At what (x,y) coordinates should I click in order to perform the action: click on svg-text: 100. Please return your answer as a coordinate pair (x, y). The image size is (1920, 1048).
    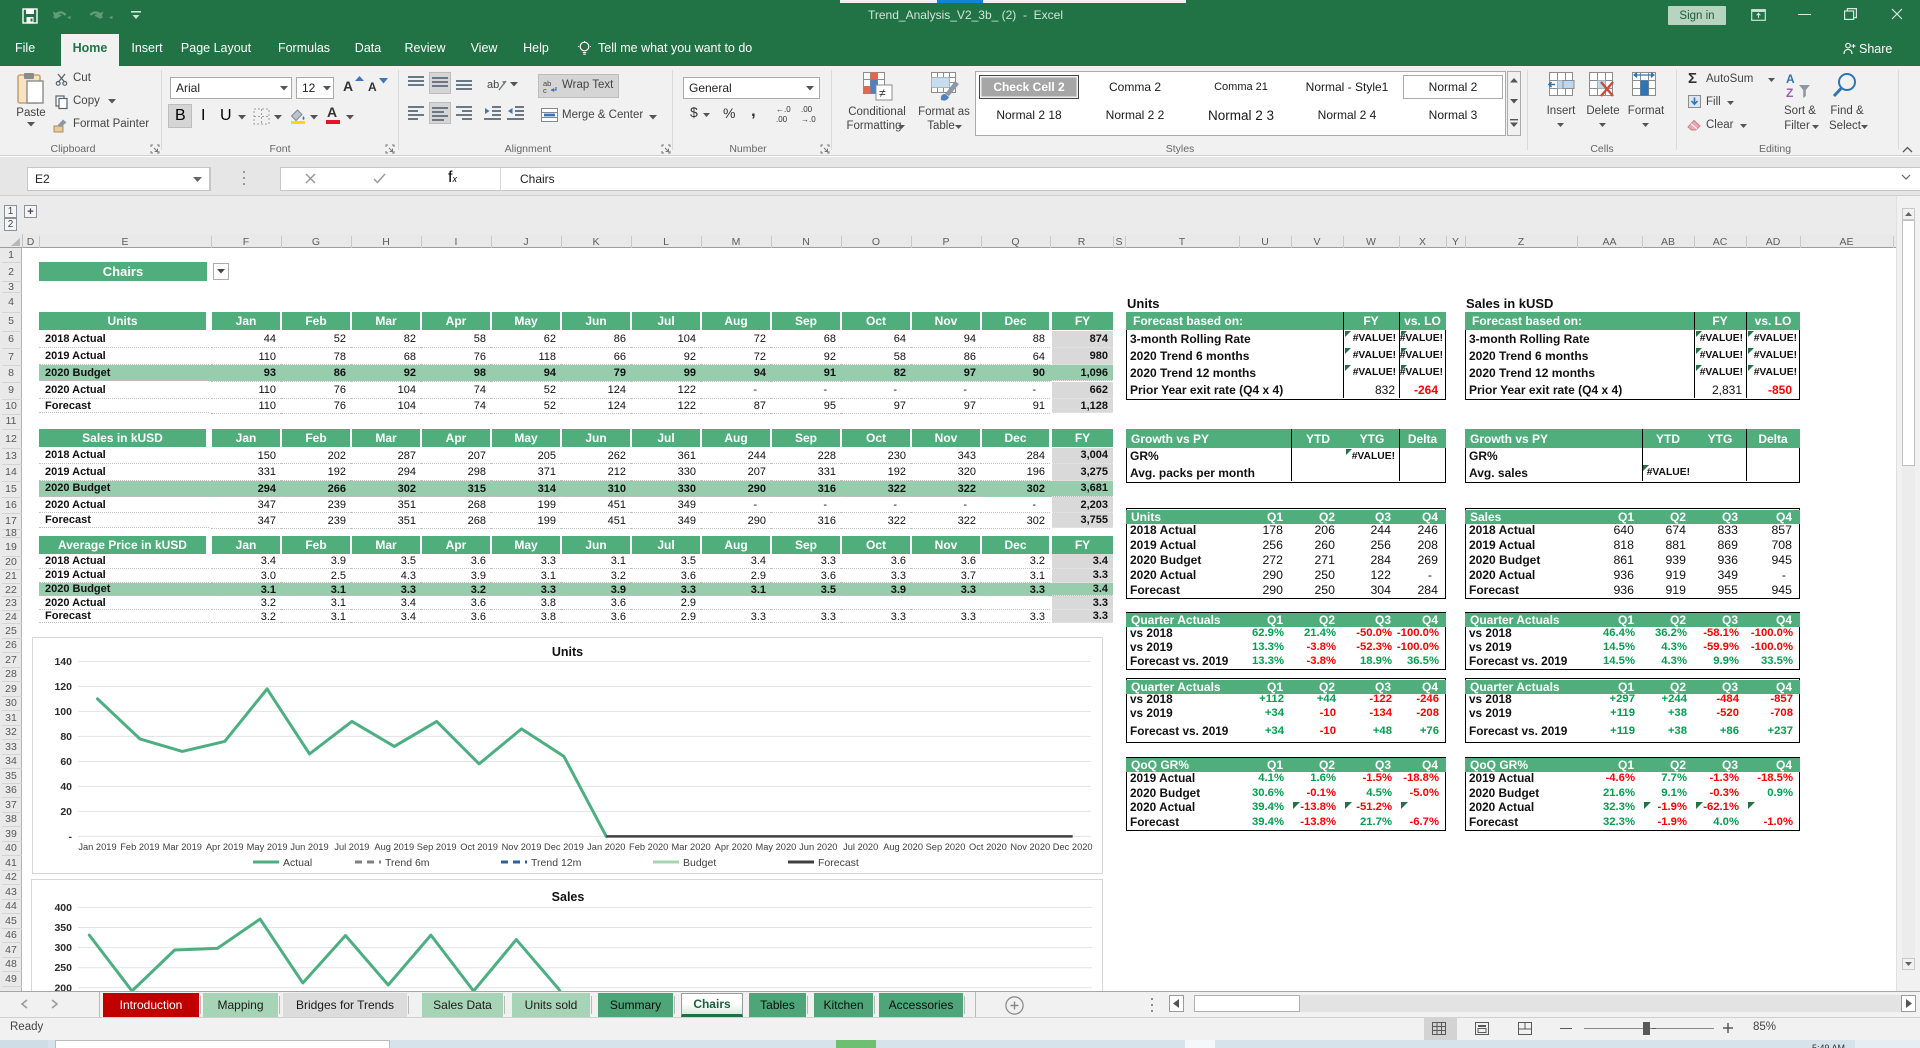
    Looking at the image, I should click on (63, 712).